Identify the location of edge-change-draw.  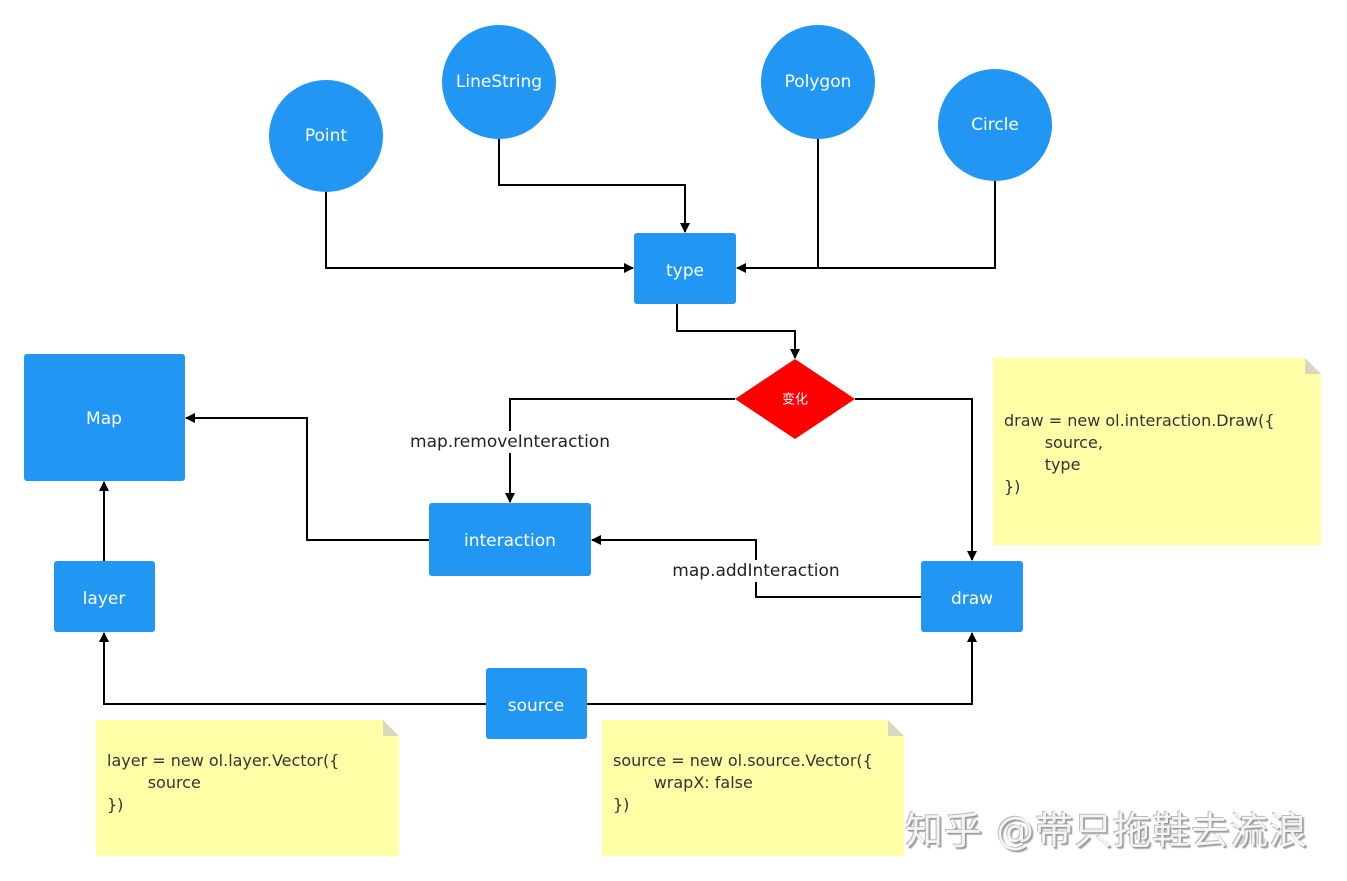
(916, 479).